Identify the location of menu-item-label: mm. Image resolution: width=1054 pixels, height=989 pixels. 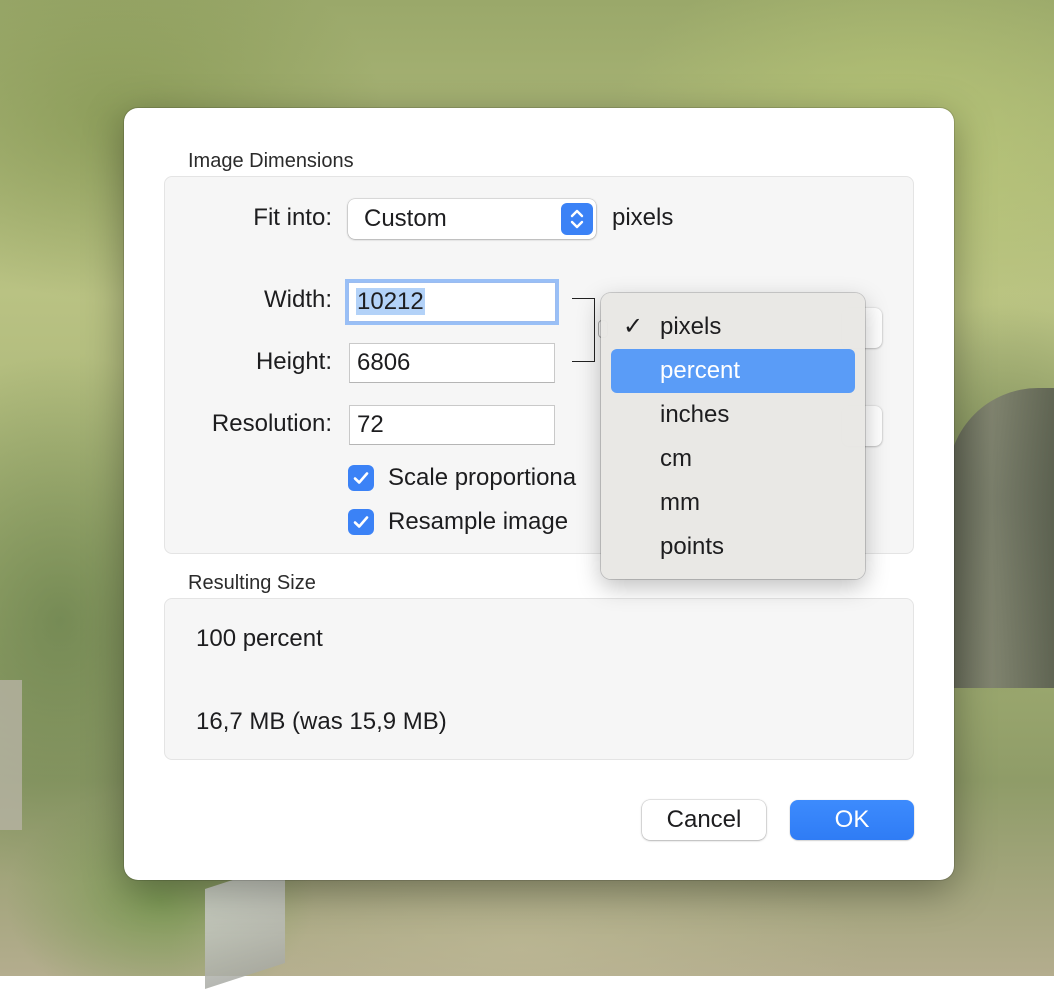
(680, 502).